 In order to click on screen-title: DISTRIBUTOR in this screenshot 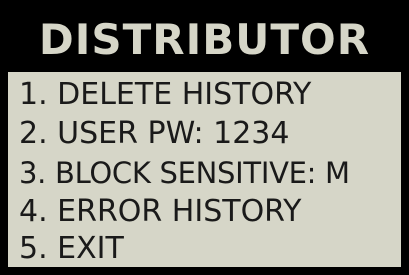, I will do `click(204, 39)`.